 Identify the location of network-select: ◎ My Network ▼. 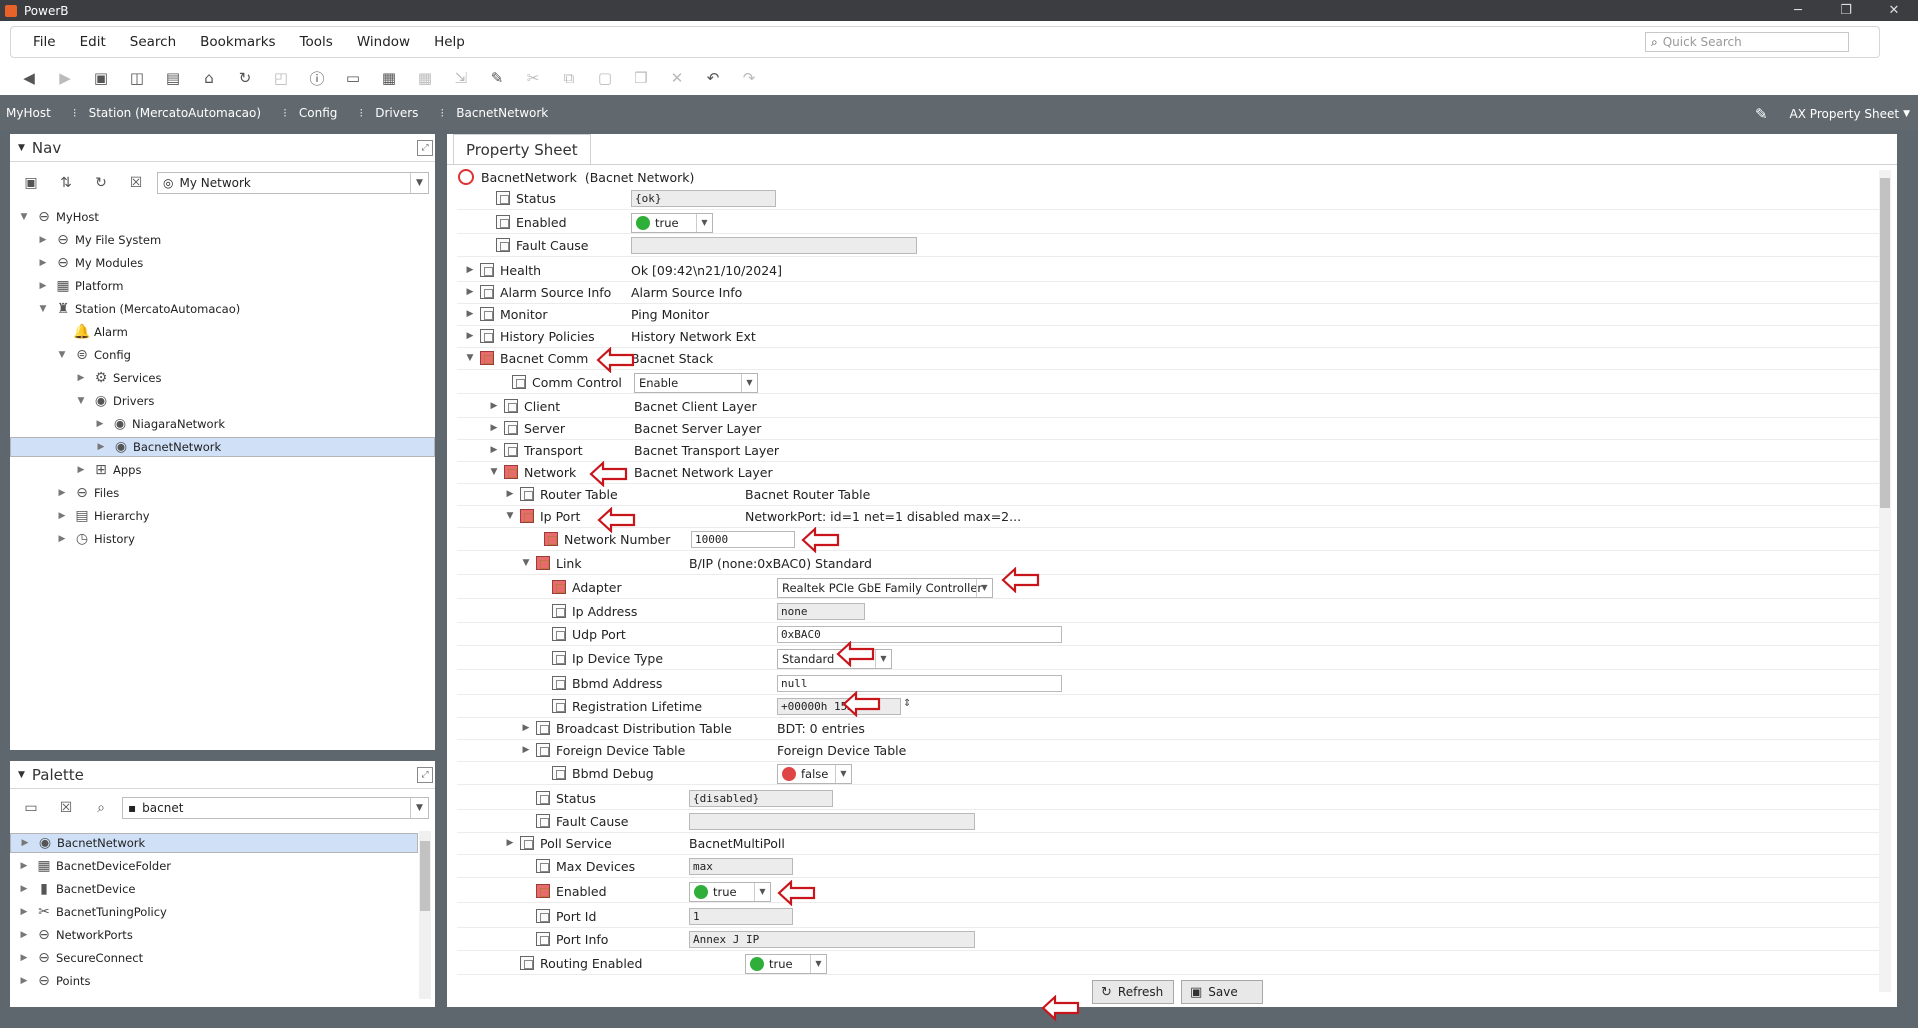
(293, 183).